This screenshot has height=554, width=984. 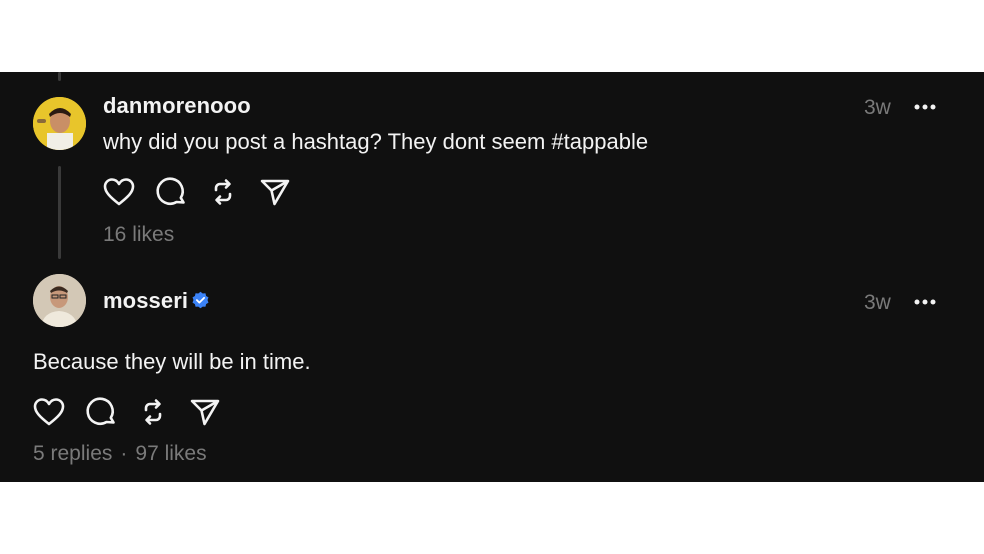 I want to click on post-timestamp: 3w, so click(x=877, y=302).